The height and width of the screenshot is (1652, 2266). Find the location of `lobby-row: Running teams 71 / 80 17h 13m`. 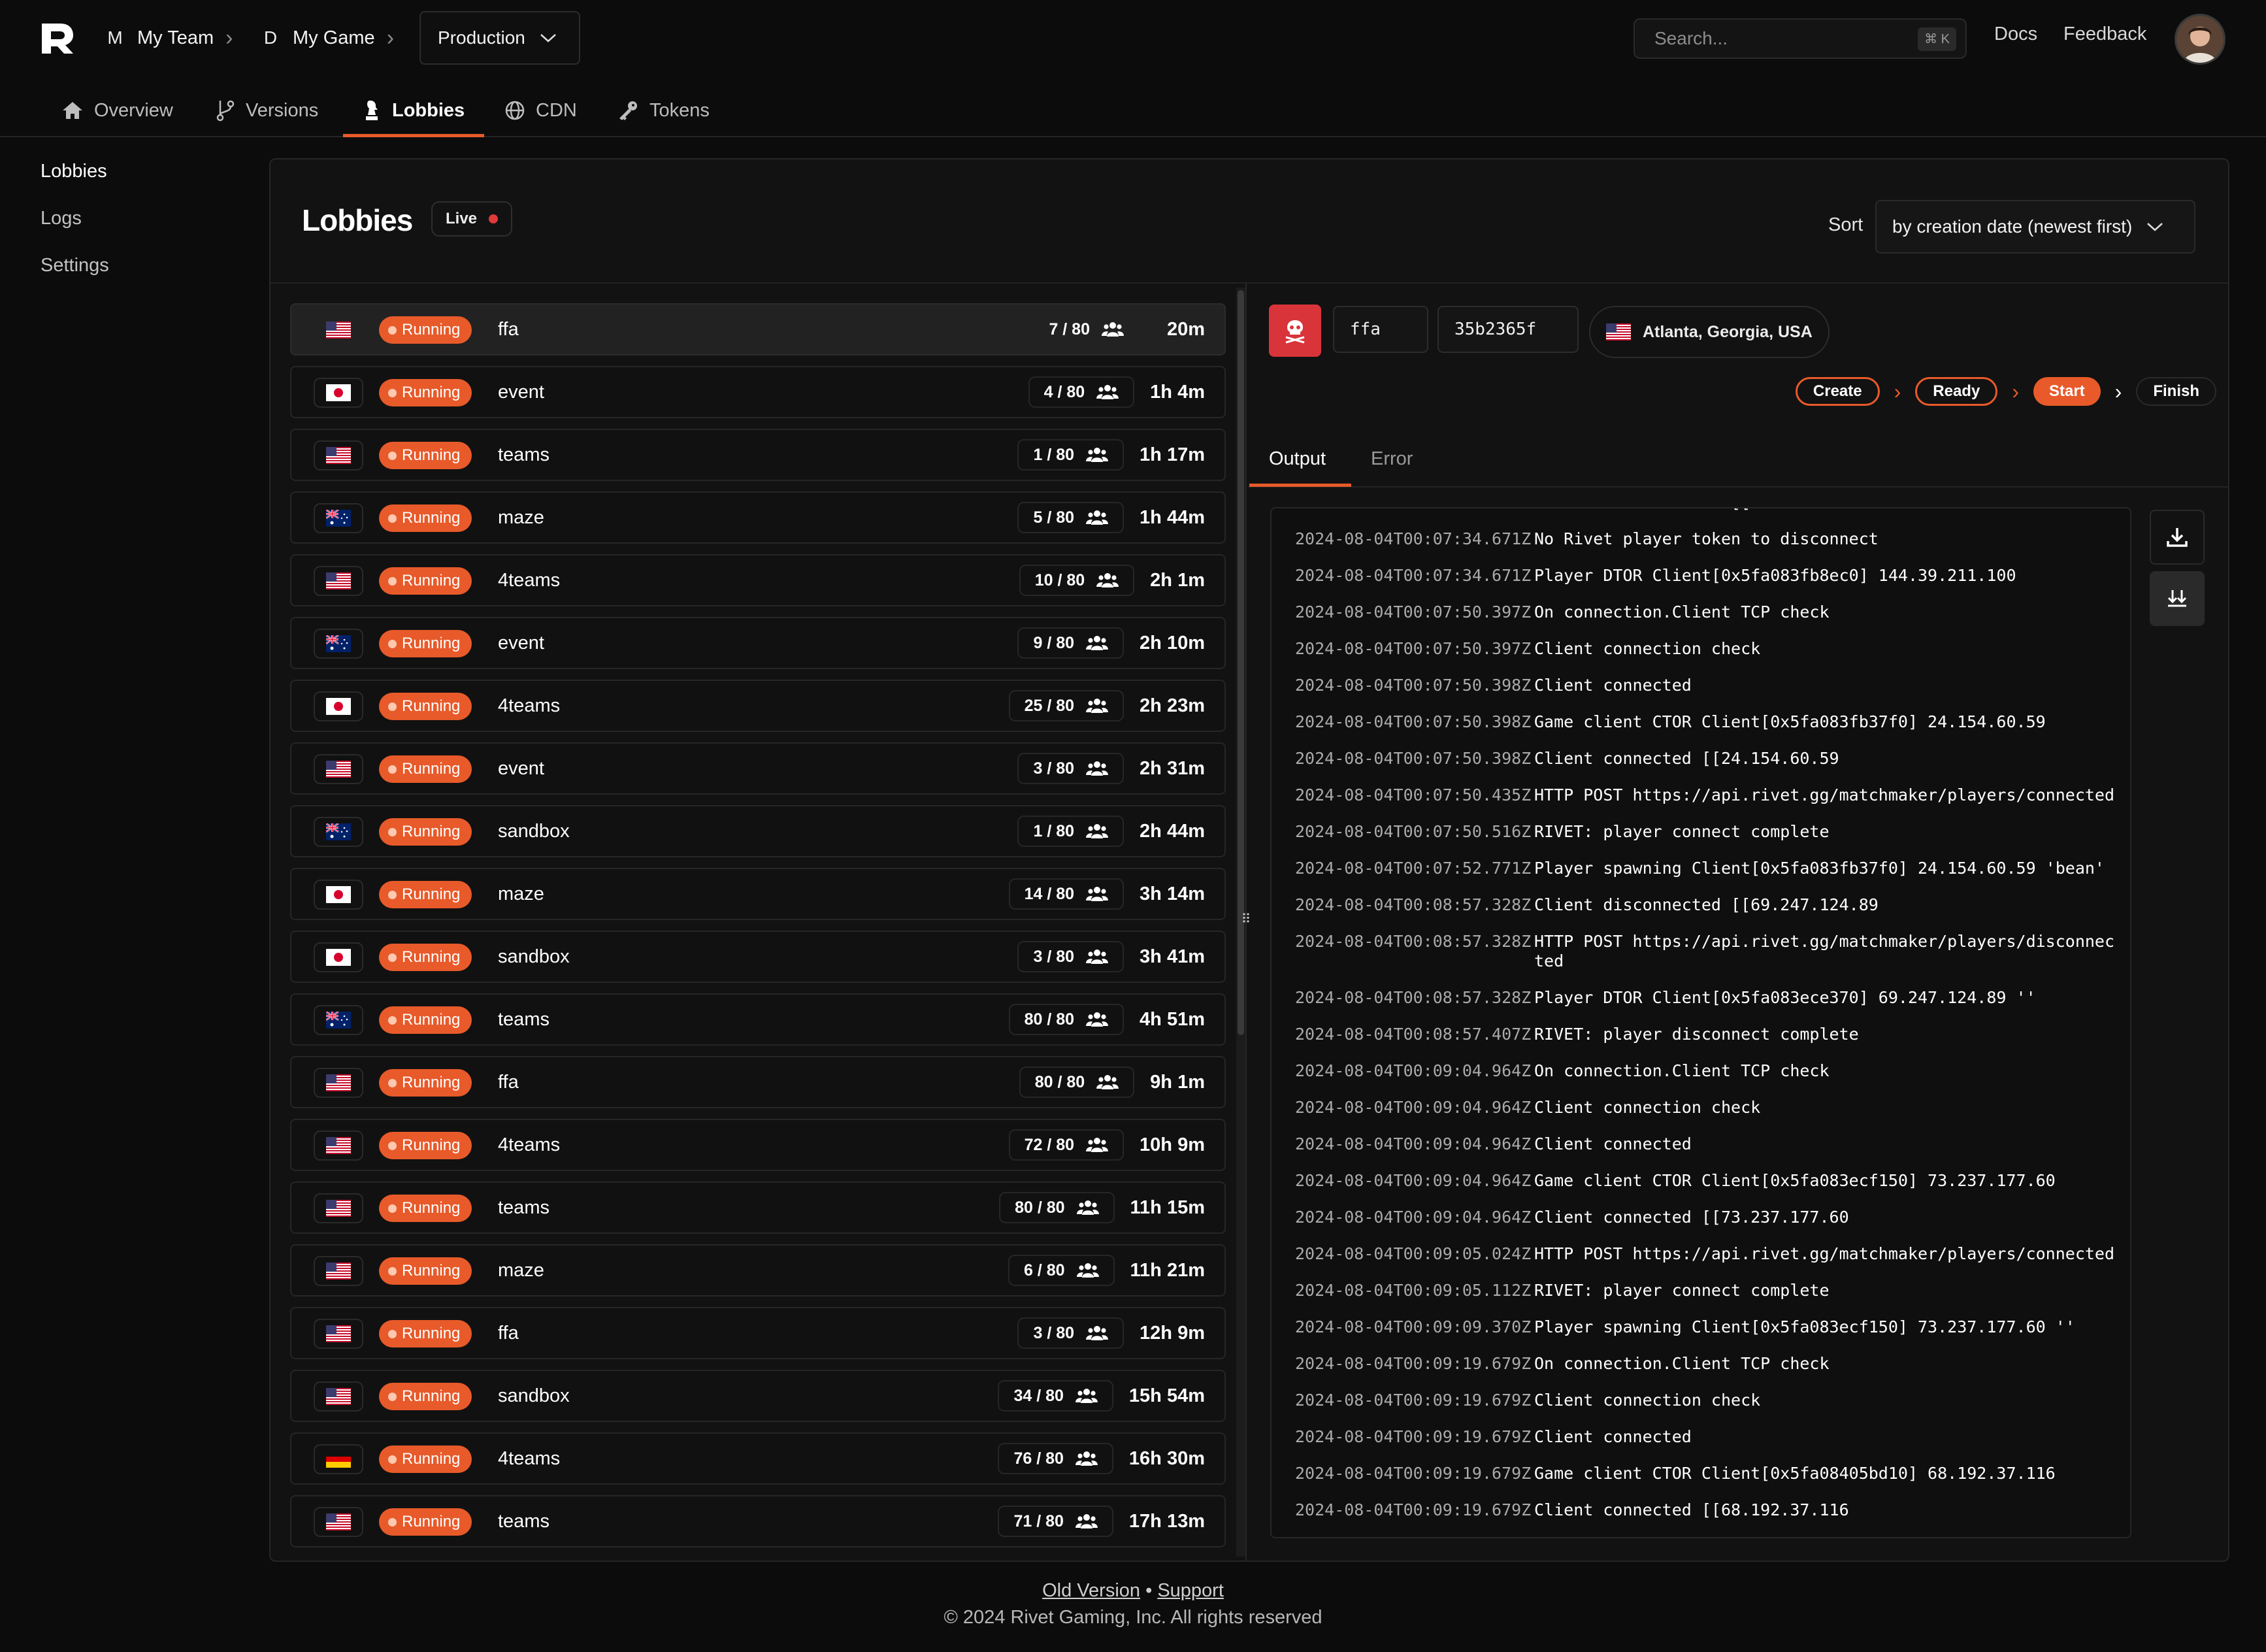

lobby-row: Running teams 71 / 80 17h 13m is located at coordinates (758, 1521).